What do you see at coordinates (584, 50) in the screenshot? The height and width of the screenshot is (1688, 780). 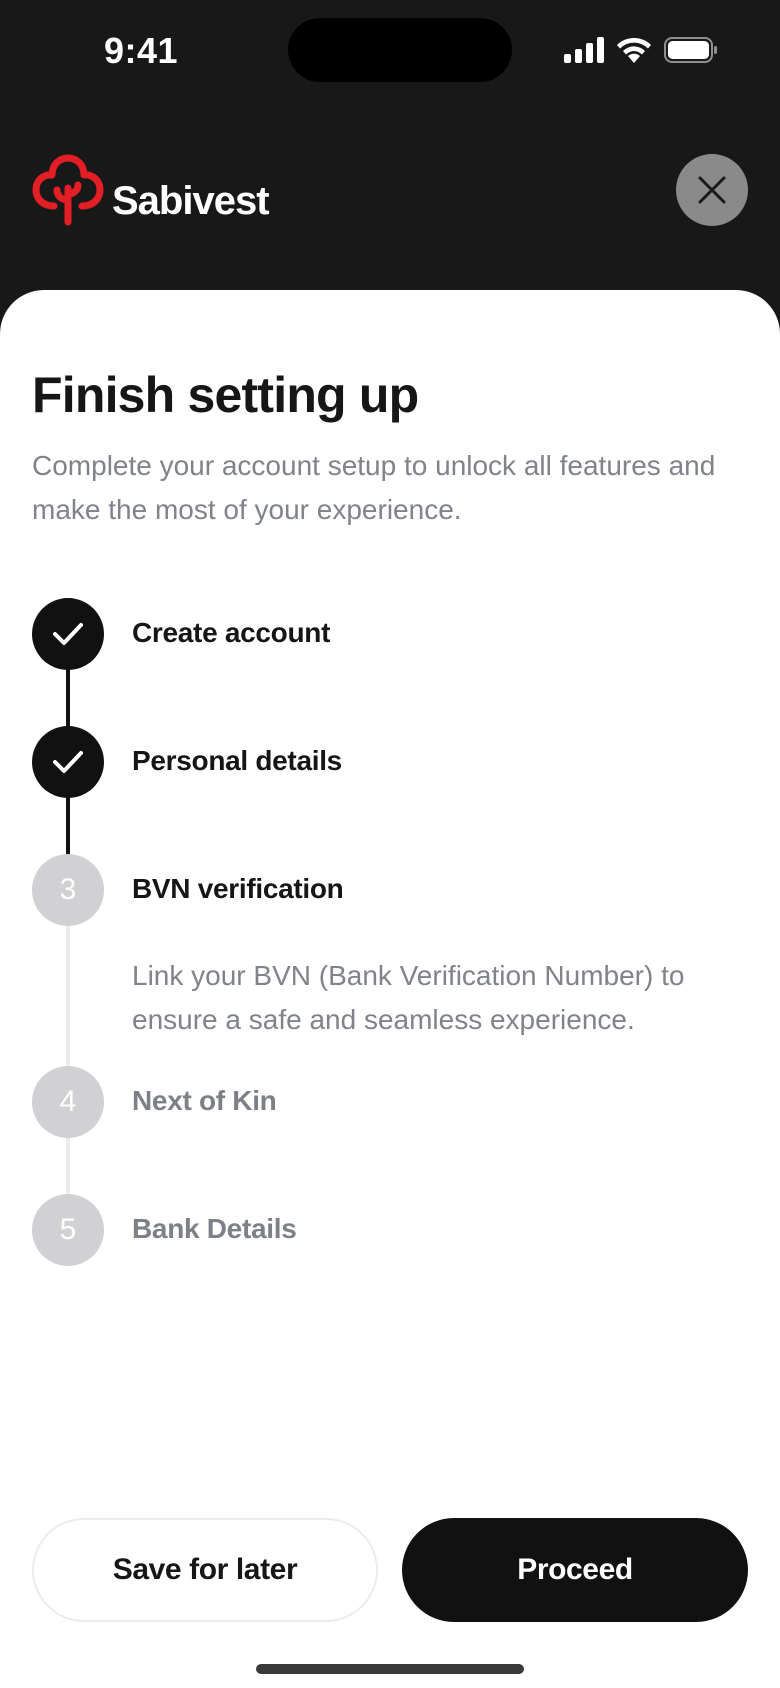 I see `cellular-signal-icon` at bounding box center [584, 50].